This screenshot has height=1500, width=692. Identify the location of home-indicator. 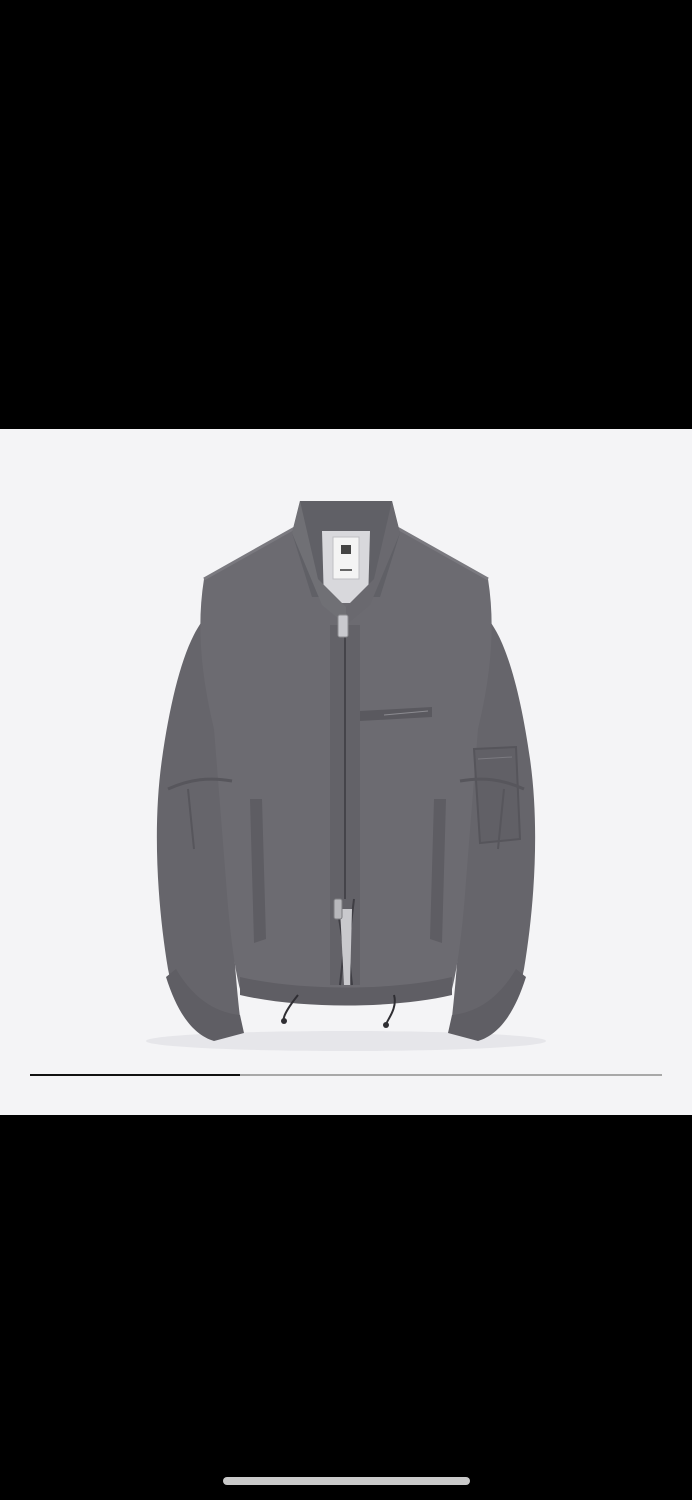
(346, 1481).